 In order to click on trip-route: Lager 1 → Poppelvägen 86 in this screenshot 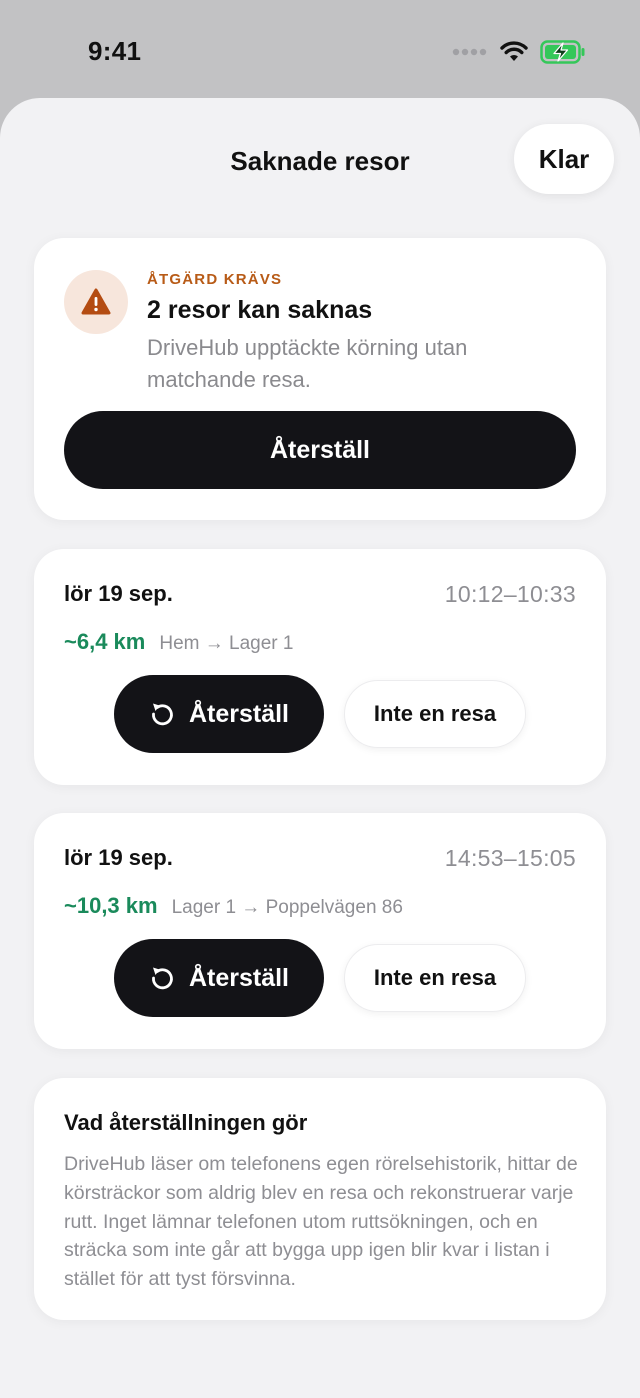, I will do `click(287, 907)`.